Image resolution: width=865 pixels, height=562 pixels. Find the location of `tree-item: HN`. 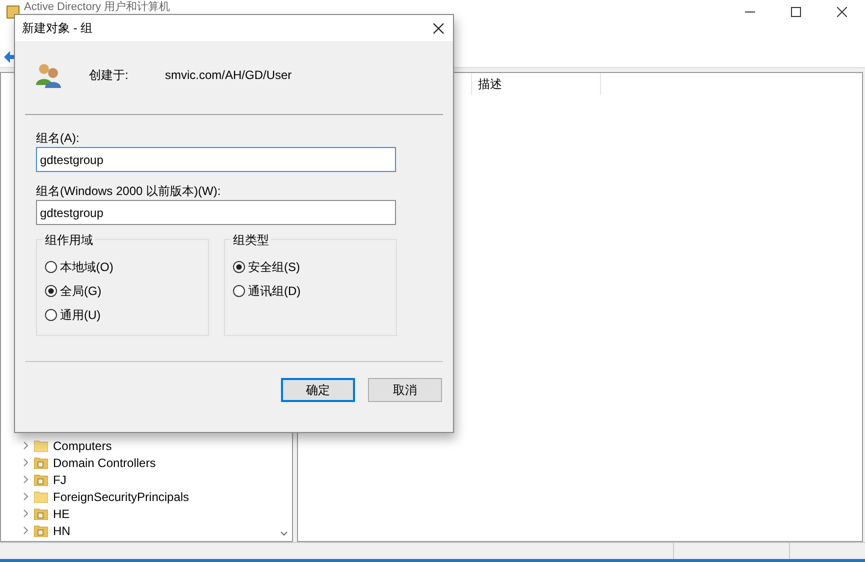

tree-item: HN is located at coordinates (61, 531).